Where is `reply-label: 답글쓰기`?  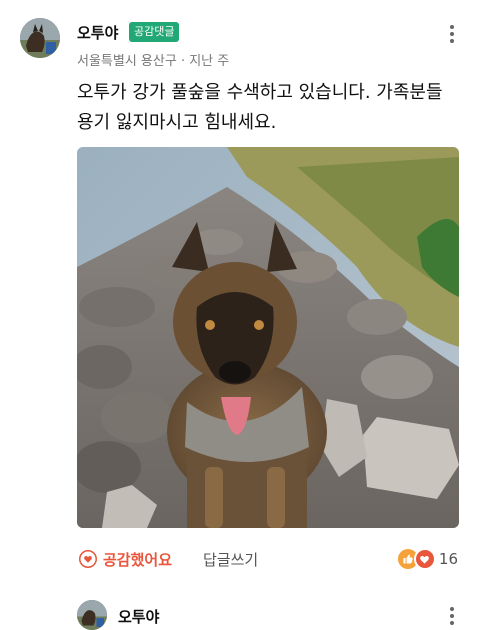
reply-label: 답글쓰기 is located at coordinates (231, 559).